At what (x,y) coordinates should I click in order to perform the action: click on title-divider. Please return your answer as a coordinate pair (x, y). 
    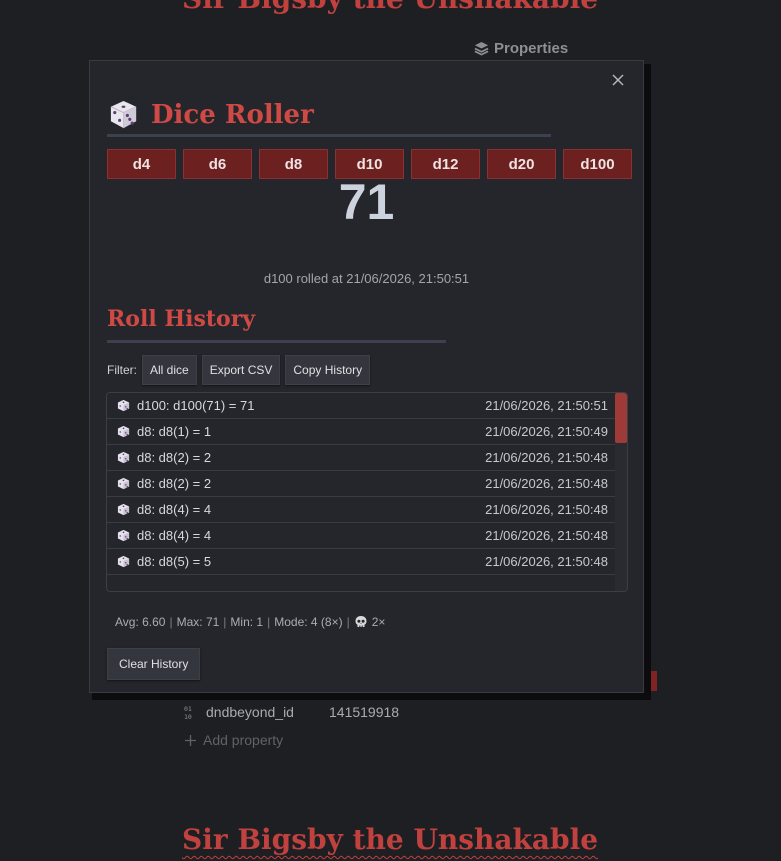
    Looking at the image, I should click on (329, 135).